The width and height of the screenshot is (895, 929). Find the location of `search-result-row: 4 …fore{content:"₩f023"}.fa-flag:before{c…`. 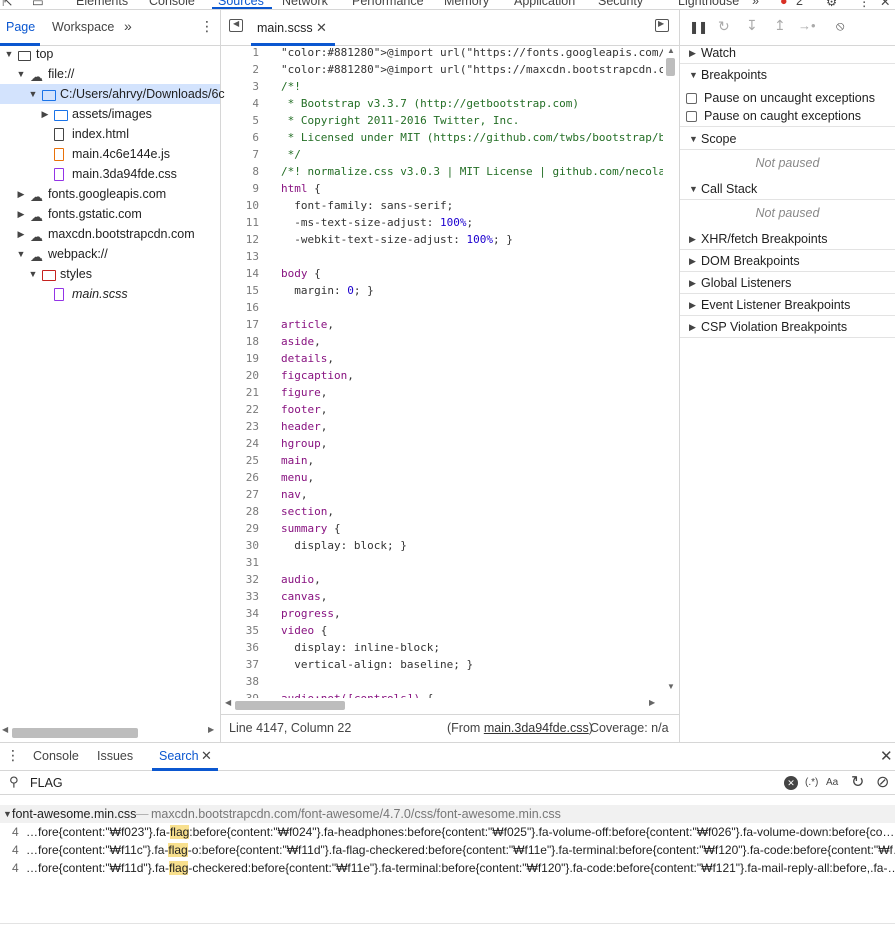

search-result-row: 4 …fore{content:"₩f023"}.fa-flag:before{c… is located at coordinates (447, 832).